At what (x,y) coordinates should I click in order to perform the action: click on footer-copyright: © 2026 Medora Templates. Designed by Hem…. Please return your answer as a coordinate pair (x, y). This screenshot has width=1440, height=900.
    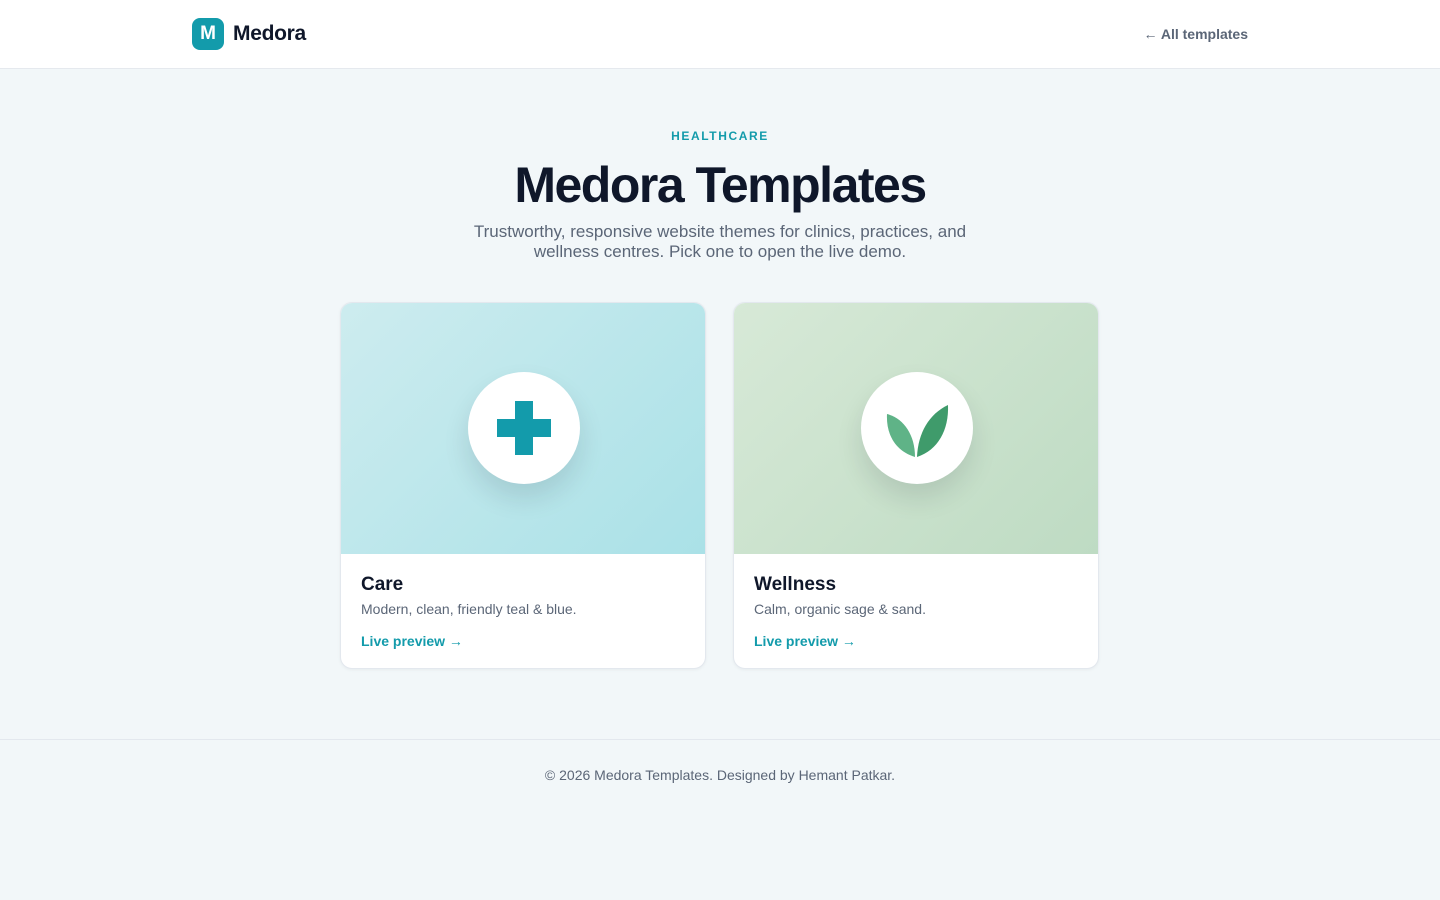
    Looking at the image, I should click on (720, 775).